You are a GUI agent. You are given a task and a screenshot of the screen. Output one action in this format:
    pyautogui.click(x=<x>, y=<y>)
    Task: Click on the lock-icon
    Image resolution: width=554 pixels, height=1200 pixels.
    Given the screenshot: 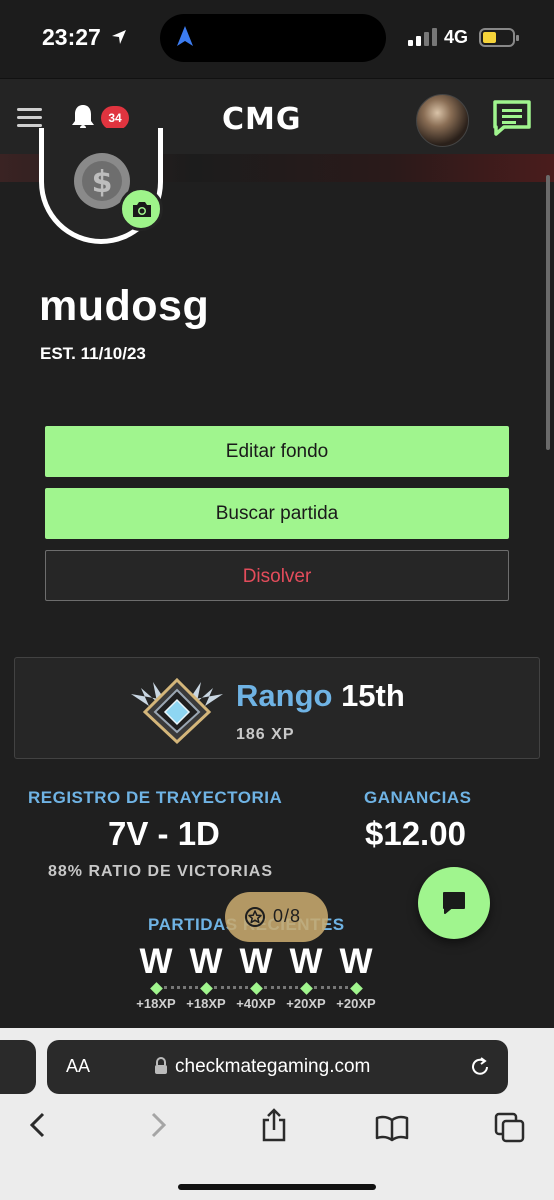 What is the action you would take?
    pyautogui.click(x=161, y=1065)
    